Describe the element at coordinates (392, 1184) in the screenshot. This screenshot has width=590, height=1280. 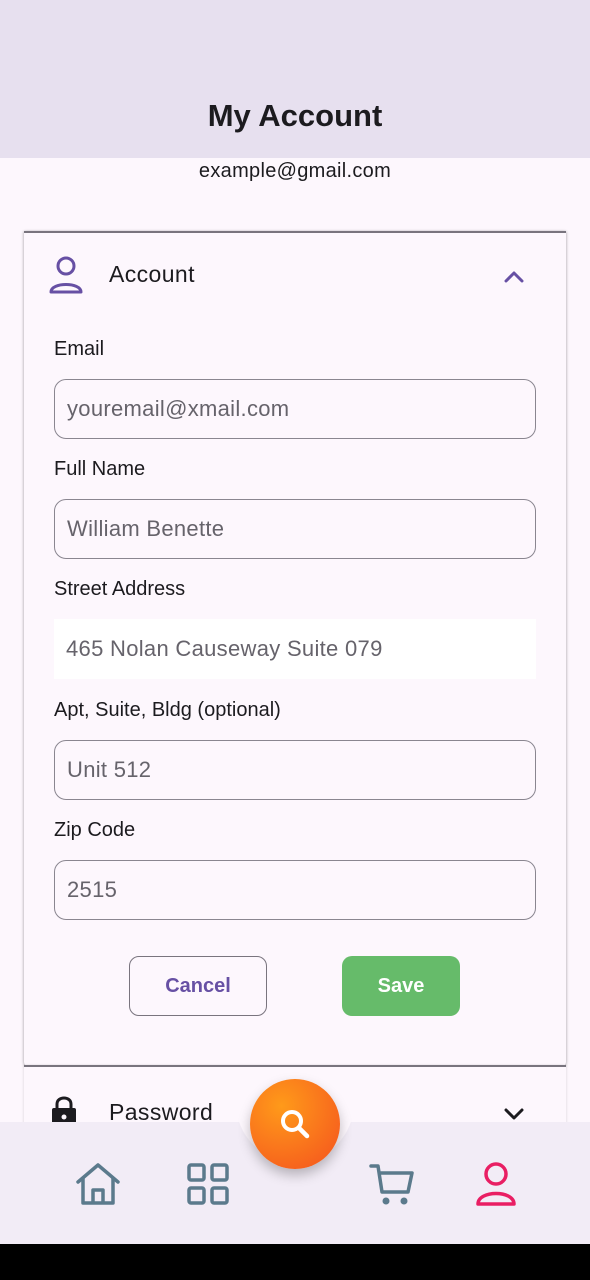
I see `cart-icon` at that location.